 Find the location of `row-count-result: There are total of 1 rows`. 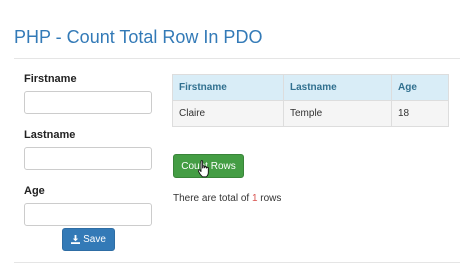

row-count-result: There are total of 1 rows is located at coordinates (227, 198).